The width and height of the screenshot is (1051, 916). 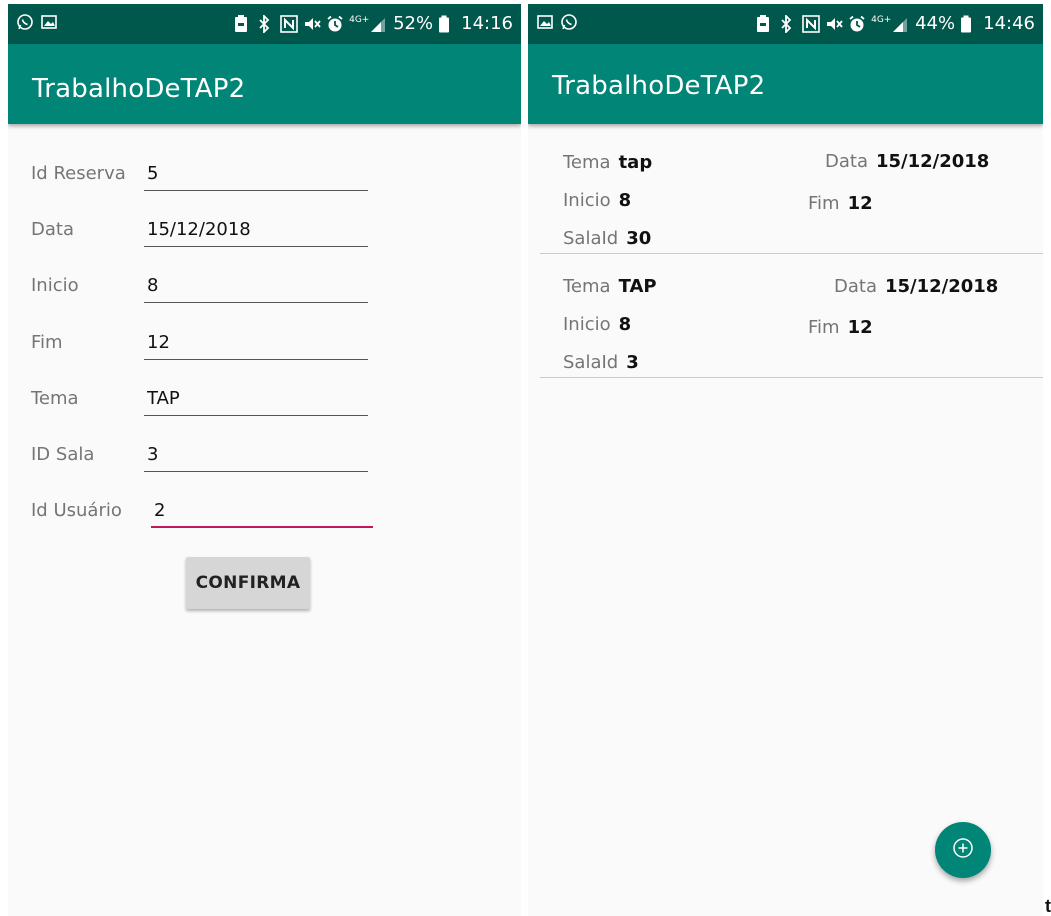 I want to click on tema-input, so click(x=256, y=399).